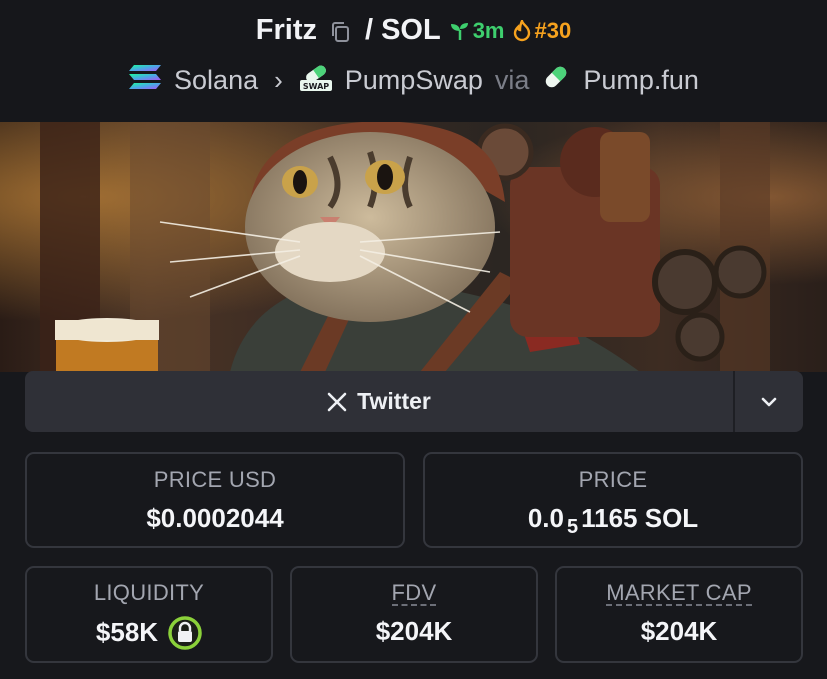  I want to click on fdv-value: $204K, so click(414, 631).